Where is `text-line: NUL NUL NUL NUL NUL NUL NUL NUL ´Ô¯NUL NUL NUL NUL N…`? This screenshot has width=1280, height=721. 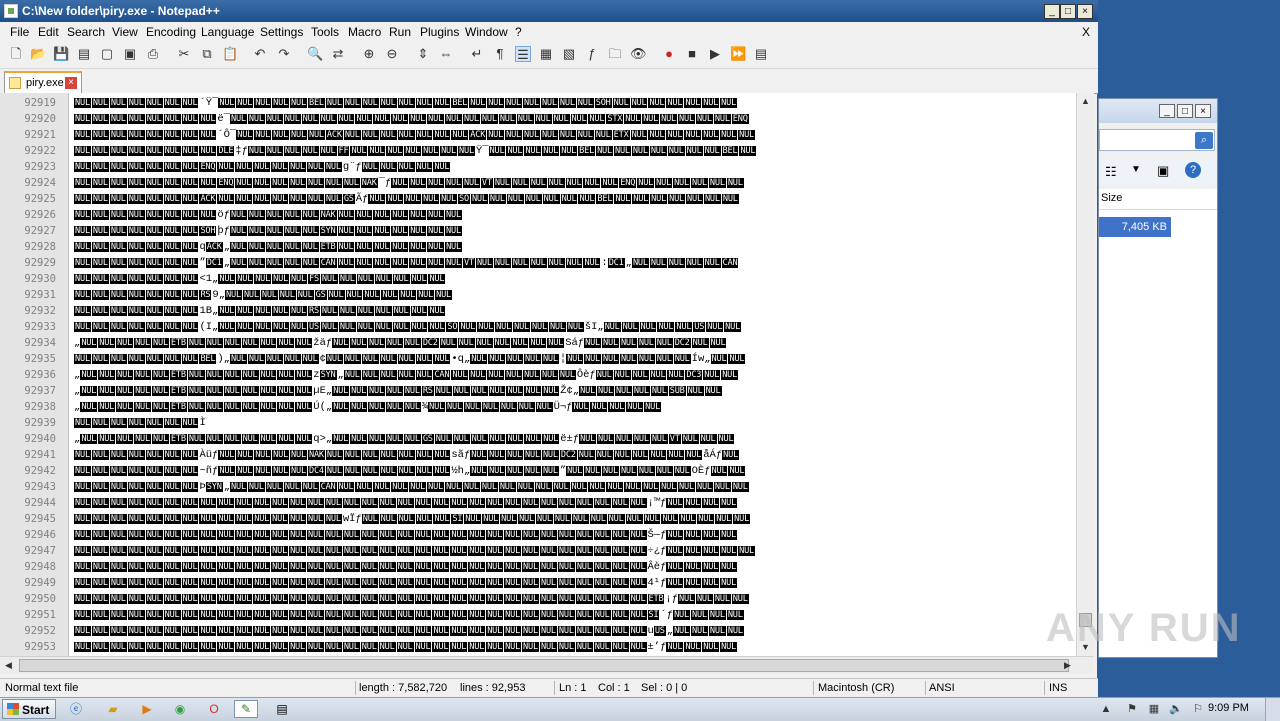 text-line: NUL NUL NUL NUL NUL NUL NUL NUL ´Ô¯NUL NUL NUL NUL N… is located at coordinates (574, 135).